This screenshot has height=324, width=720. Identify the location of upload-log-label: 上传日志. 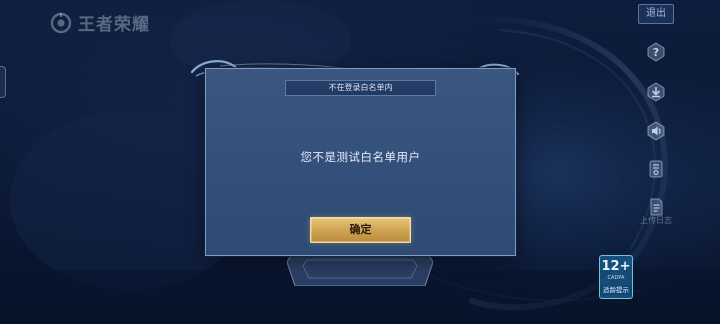
(656, 220).